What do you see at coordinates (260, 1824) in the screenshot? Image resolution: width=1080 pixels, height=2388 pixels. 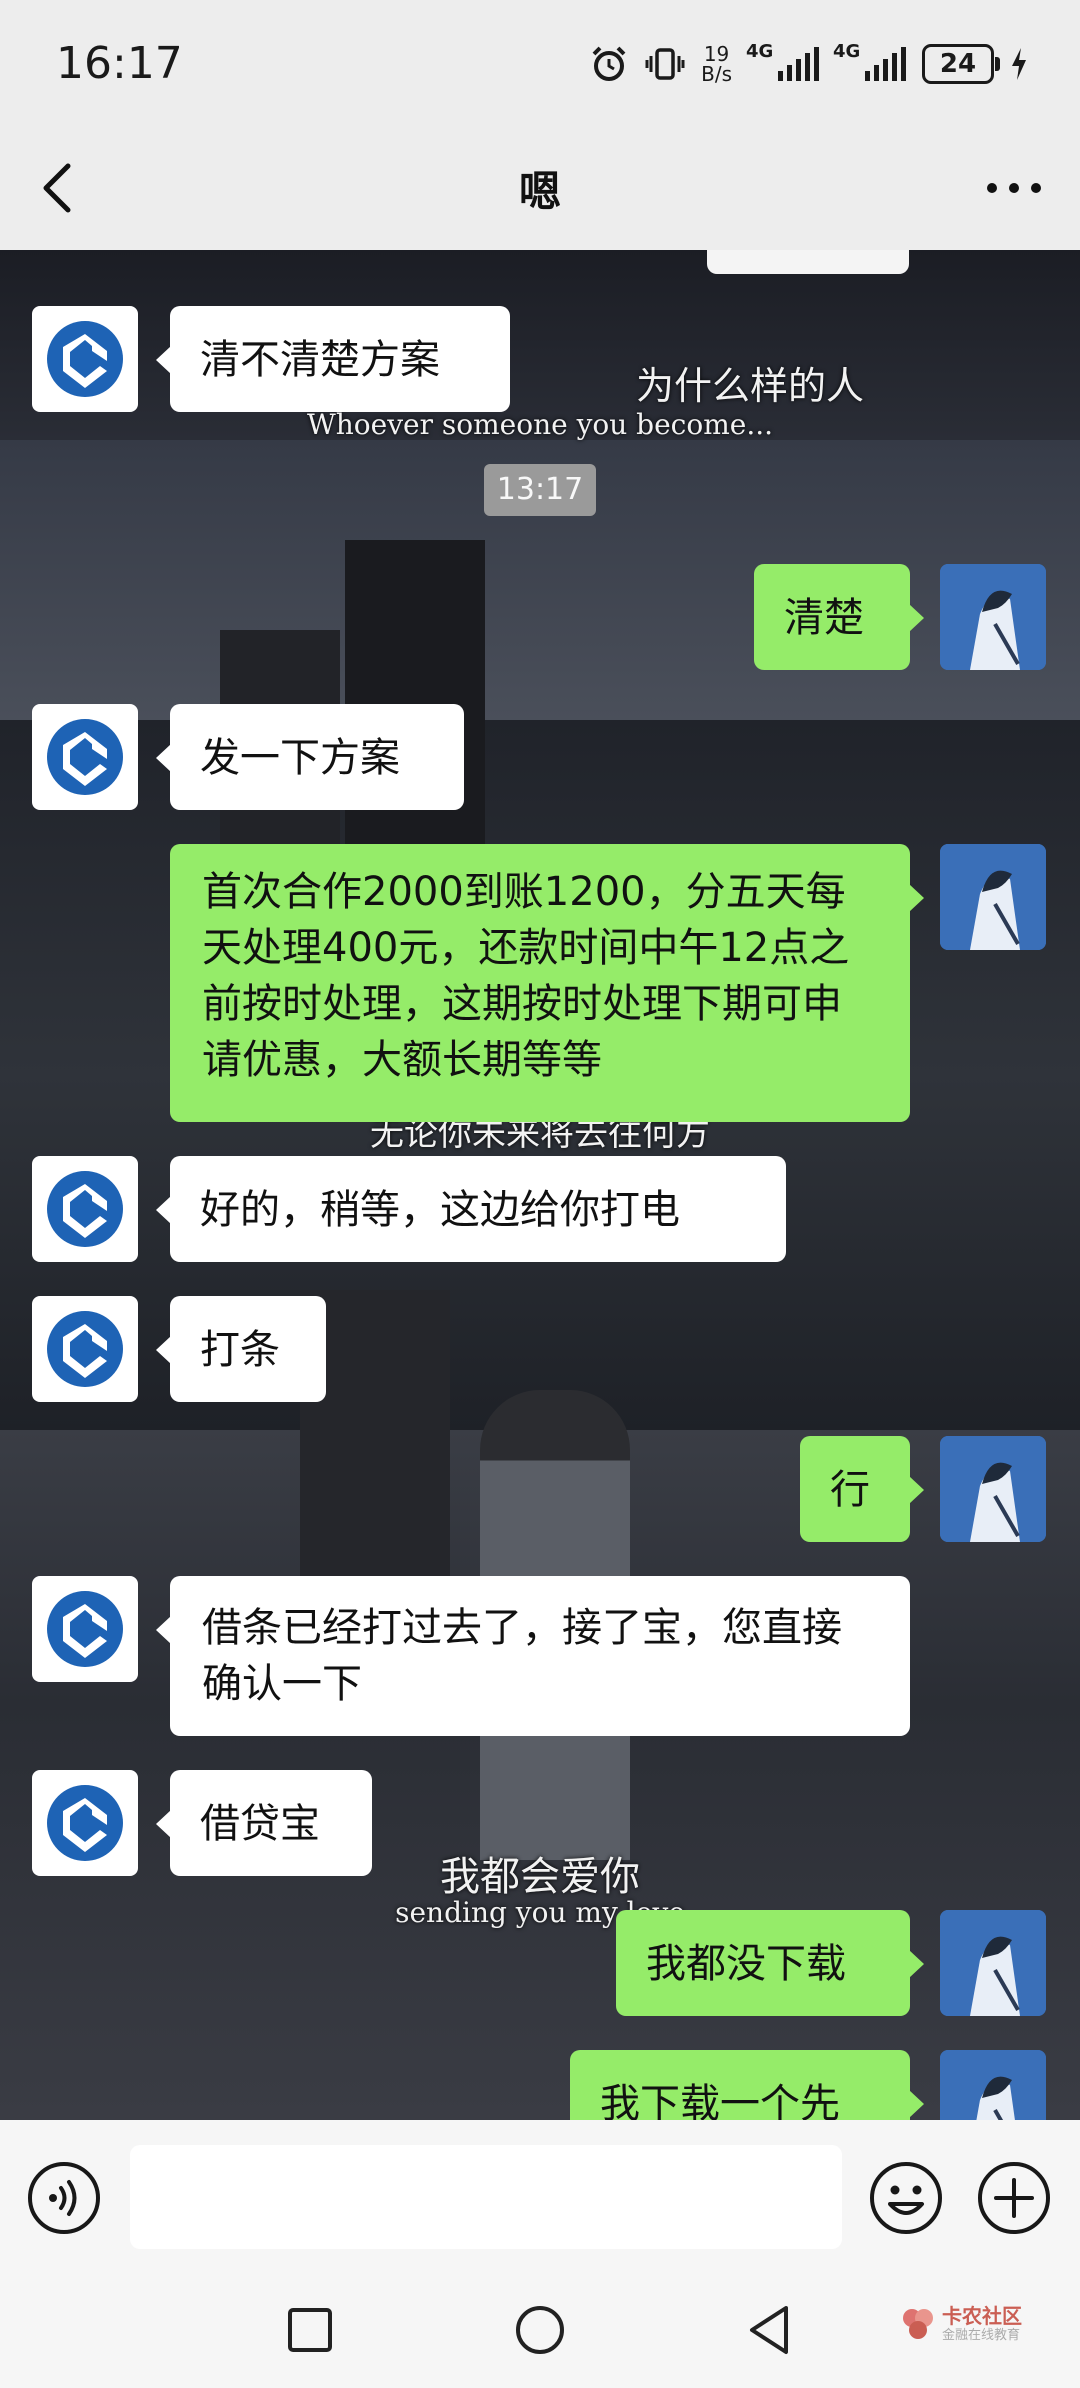 I see `message-text: 借贷宝` at bounding box center [260, 1824].